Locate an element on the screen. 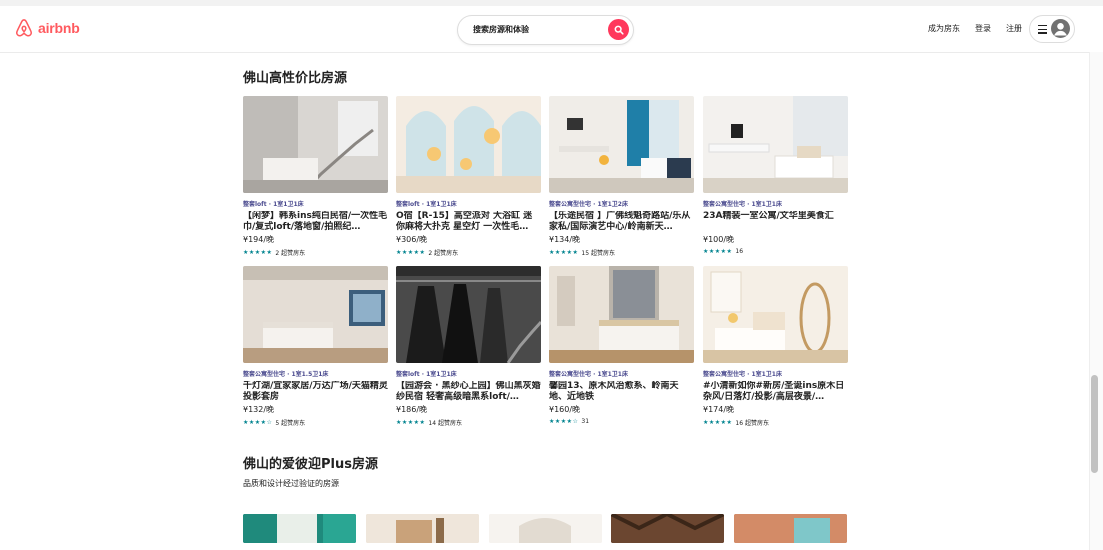 This screenshot has height=550, width=1103. scrollbar-track is located at coordinates (1096, 301).